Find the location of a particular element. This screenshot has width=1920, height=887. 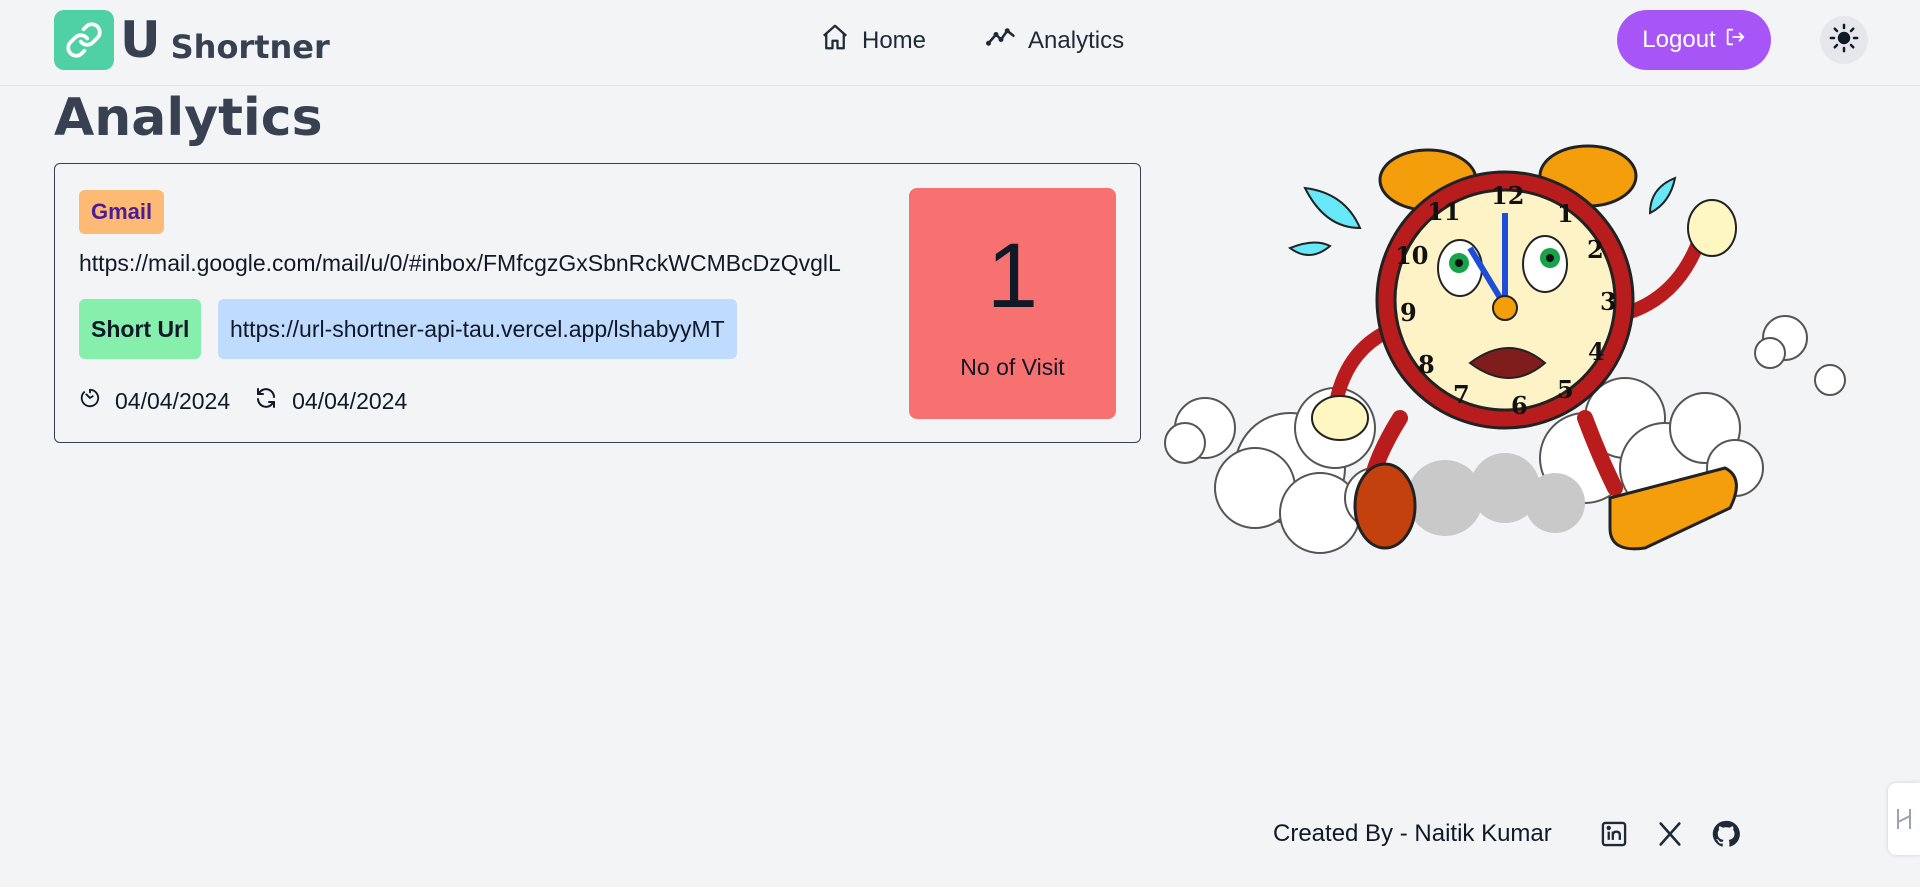

created-date: 04/04/2024 is located at coordinates (154, 401).